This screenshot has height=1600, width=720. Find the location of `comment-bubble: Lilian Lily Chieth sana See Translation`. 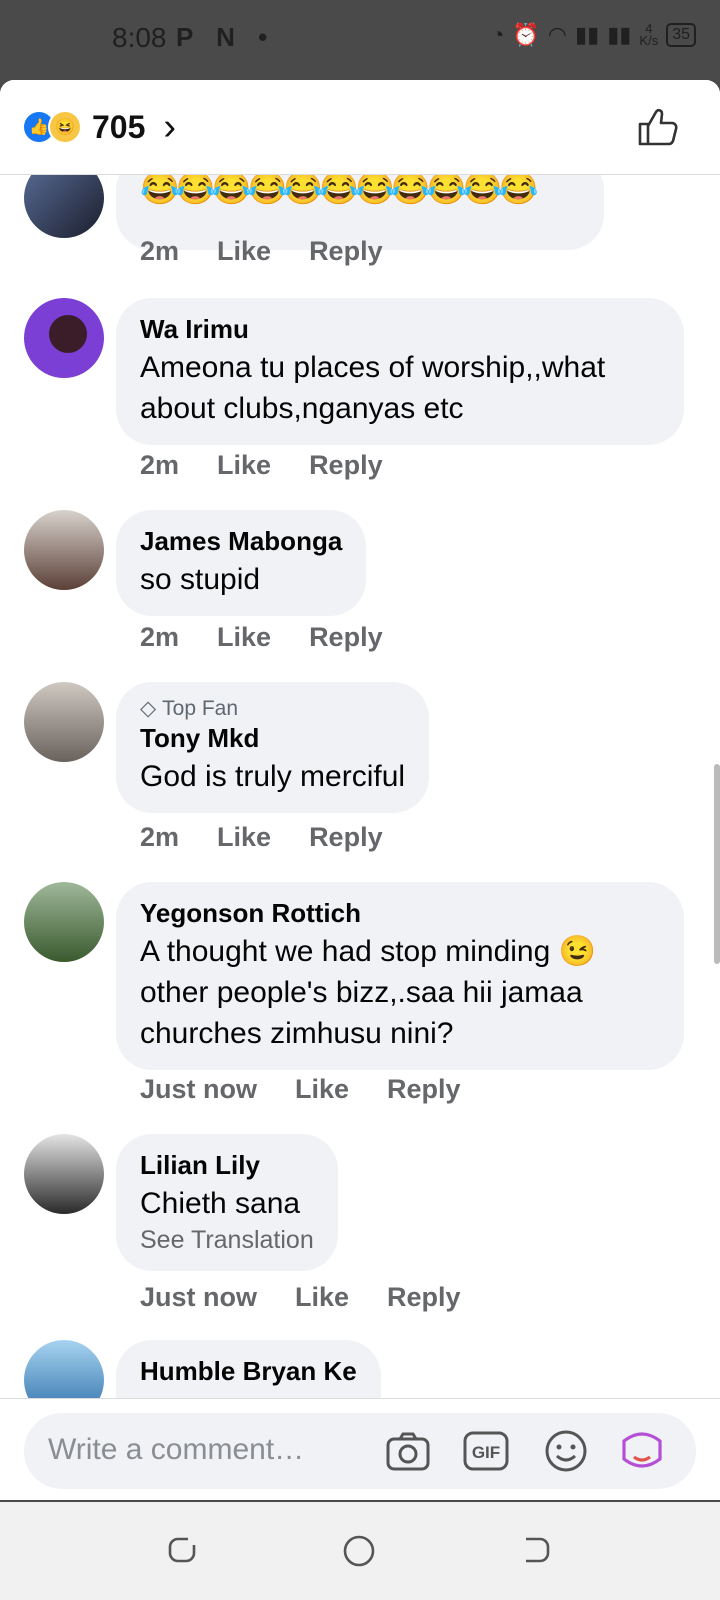

comment-bubble: Lilian Lily Chieth sana See Translation is located at coordinates (227, 1202).